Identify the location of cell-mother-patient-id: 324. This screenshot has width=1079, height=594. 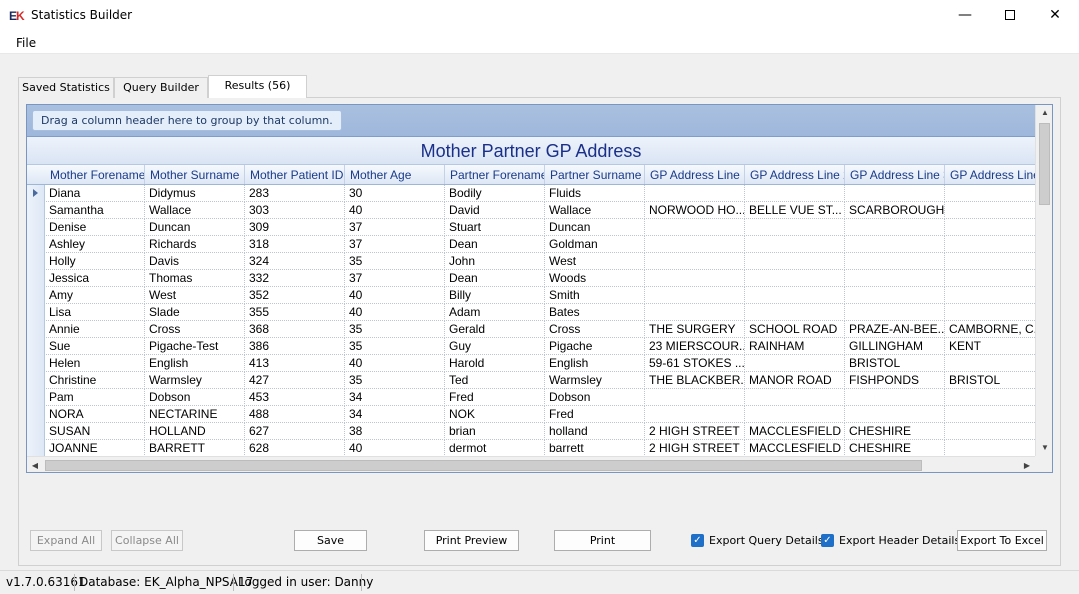
(295, 261).